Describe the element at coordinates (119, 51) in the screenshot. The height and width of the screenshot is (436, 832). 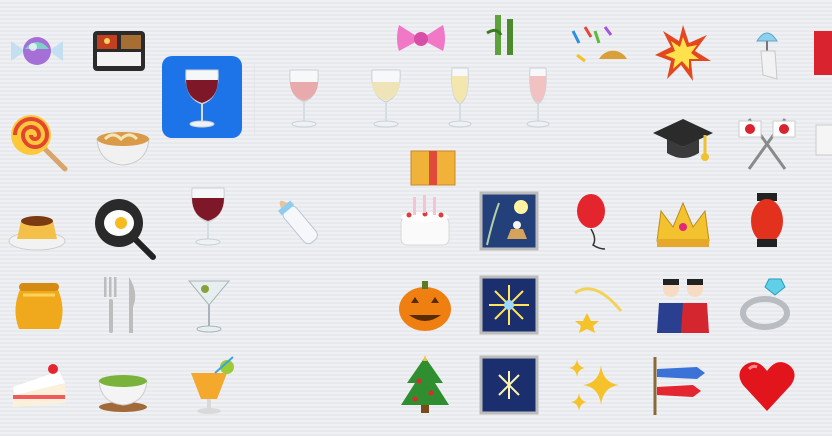
I see `bento-box-icon` at that location.